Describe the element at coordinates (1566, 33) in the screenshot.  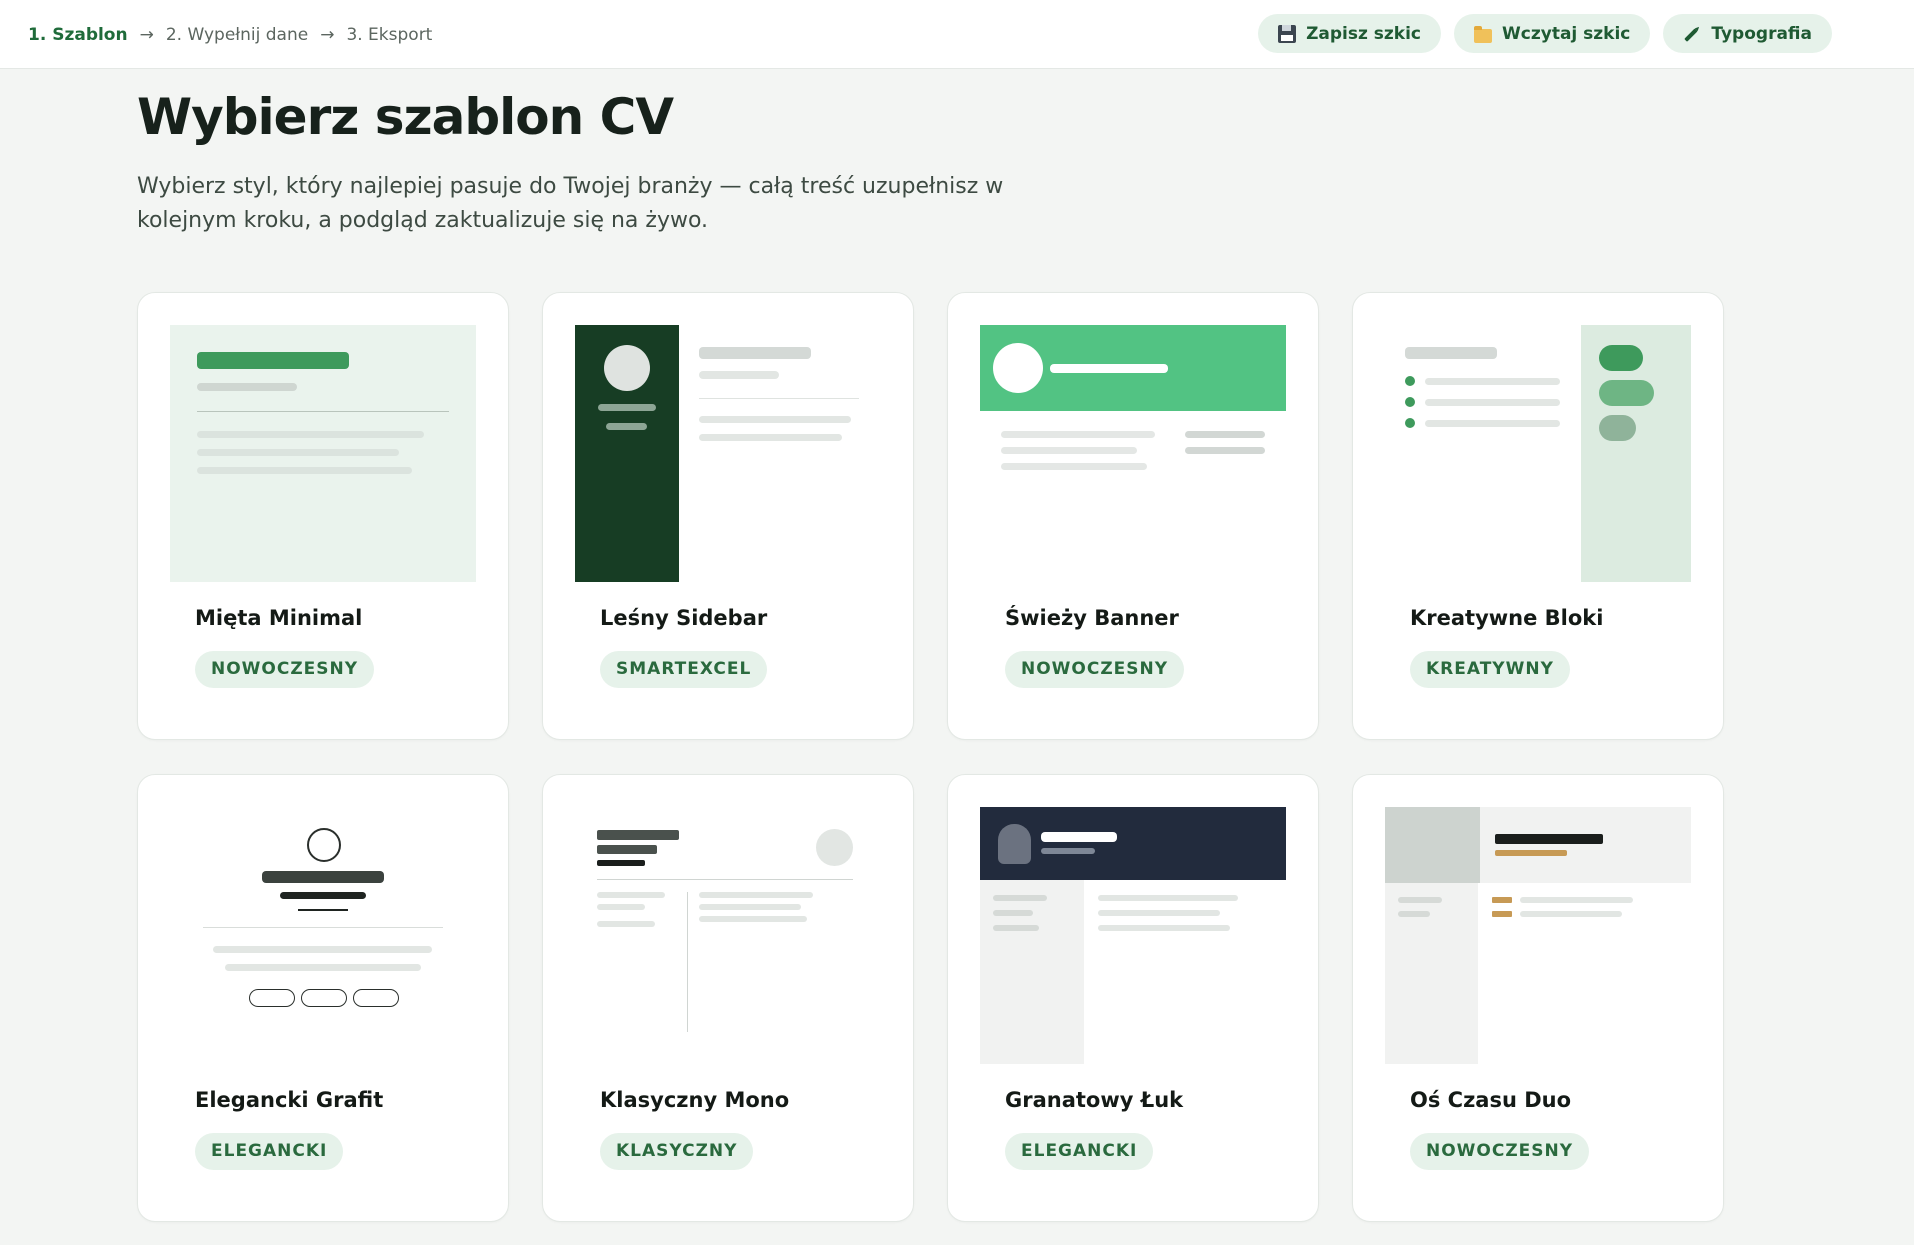
I see `load-draft-label: Wczytaj szkic` at that location.